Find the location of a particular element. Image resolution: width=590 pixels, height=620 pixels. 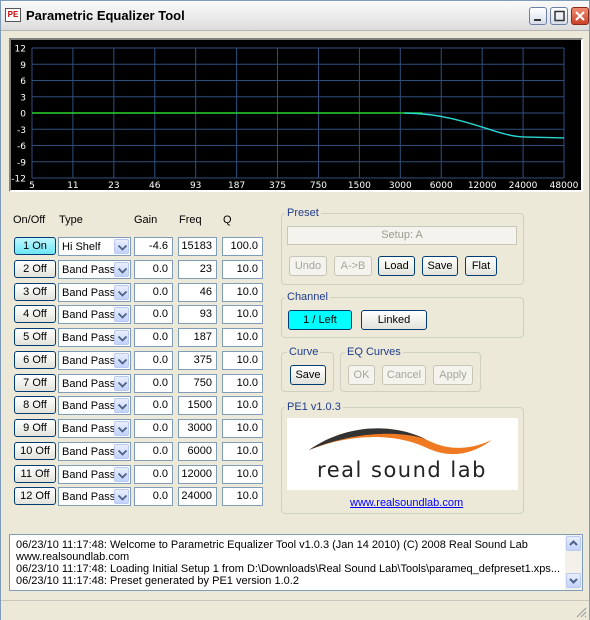

flat-button: Flat is located at coordinates (481, 266).